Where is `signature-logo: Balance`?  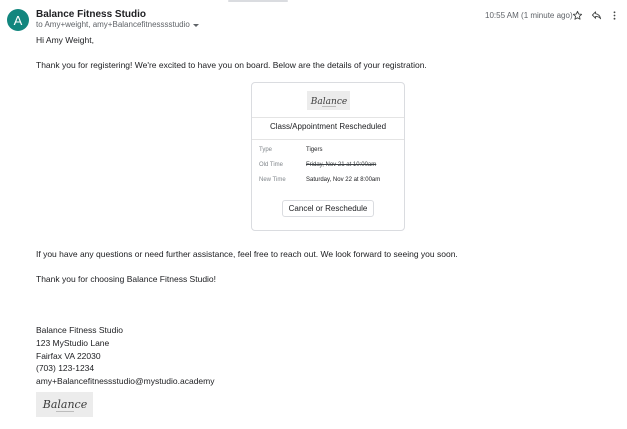
signature-logo: Balance is located at coordinates (64, 404).